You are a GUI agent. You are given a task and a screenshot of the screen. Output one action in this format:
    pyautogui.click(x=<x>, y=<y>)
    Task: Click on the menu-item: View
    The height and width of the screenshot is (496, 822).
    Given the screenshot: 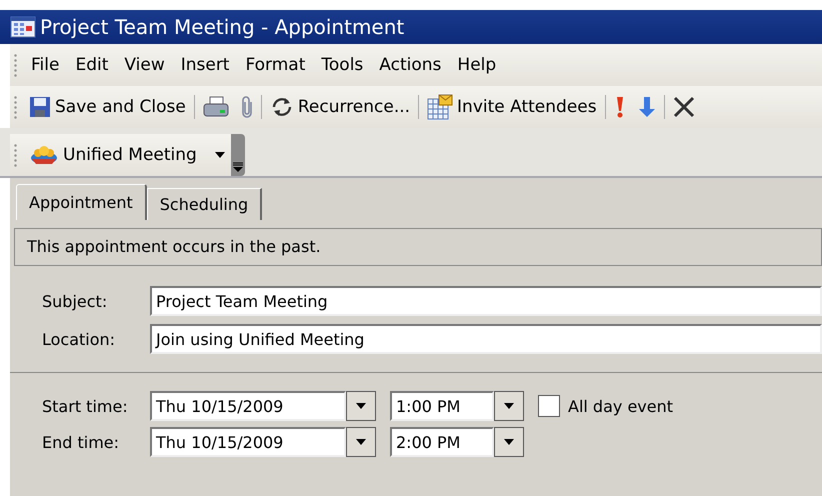 What is the action you would take?
    pyautogui.click(x=144, y=65)
    